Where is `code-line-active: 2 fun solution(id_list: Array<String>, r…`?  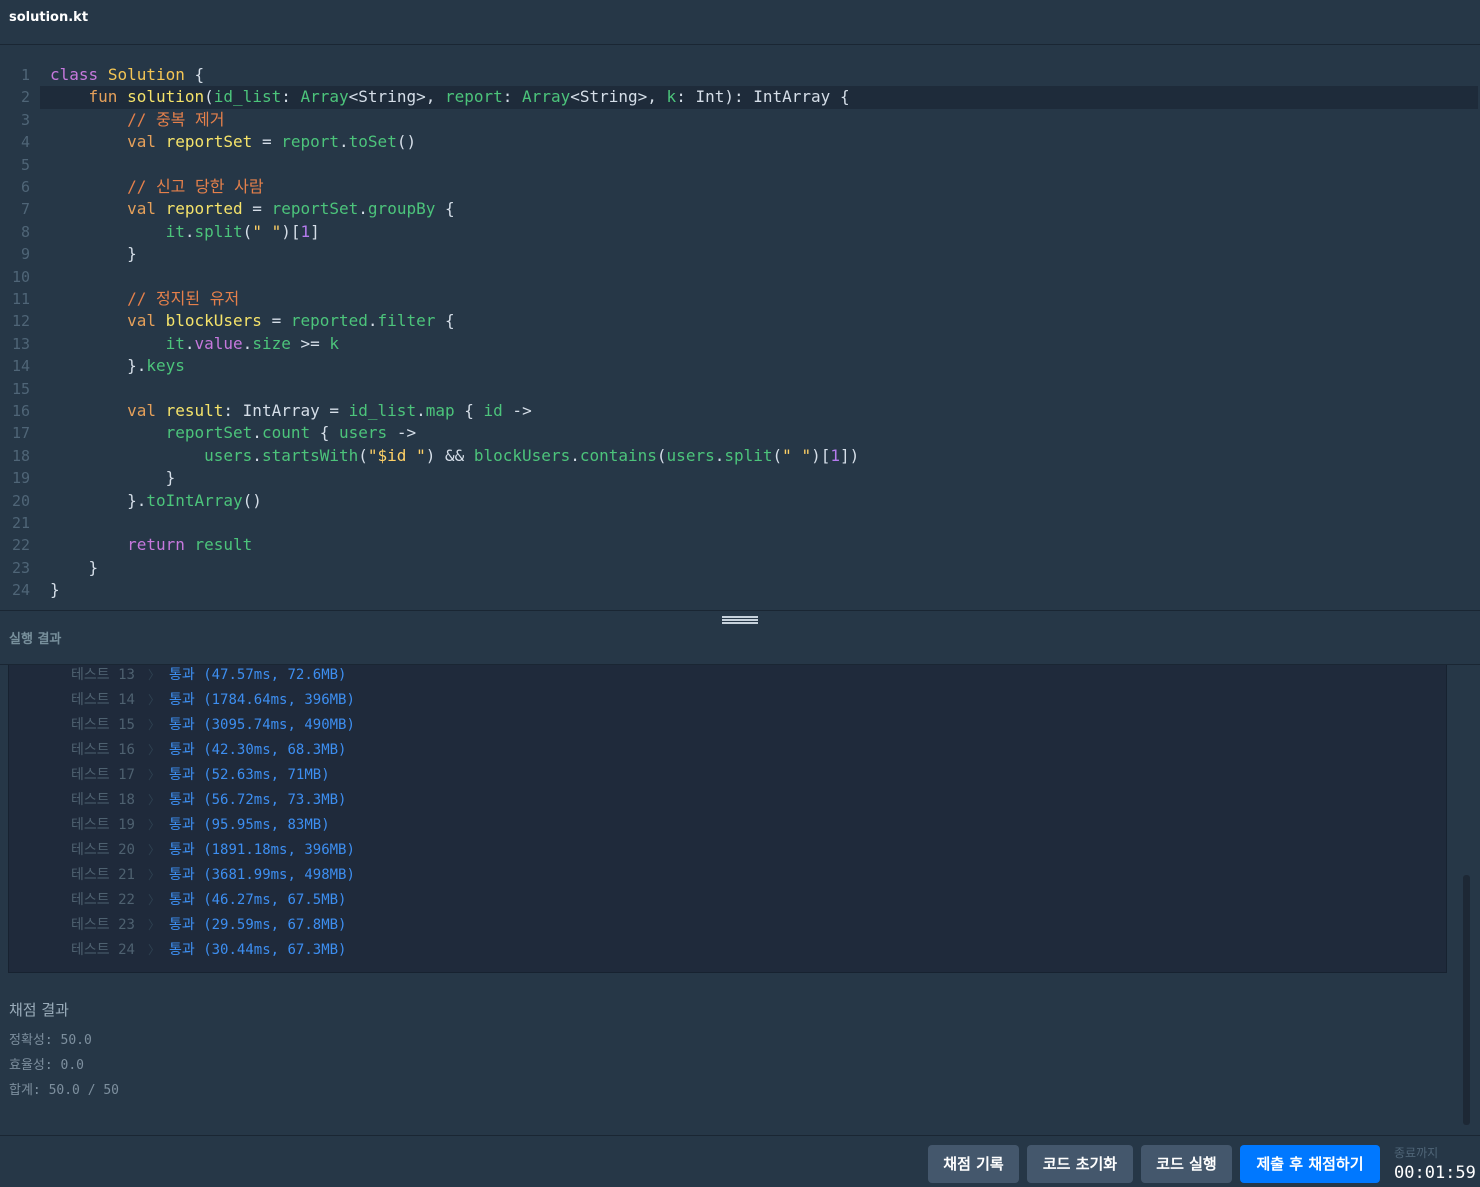
code-line-active: 2 fun solution(id_list: Array<String>, r… is located at coordinates (749, 97).